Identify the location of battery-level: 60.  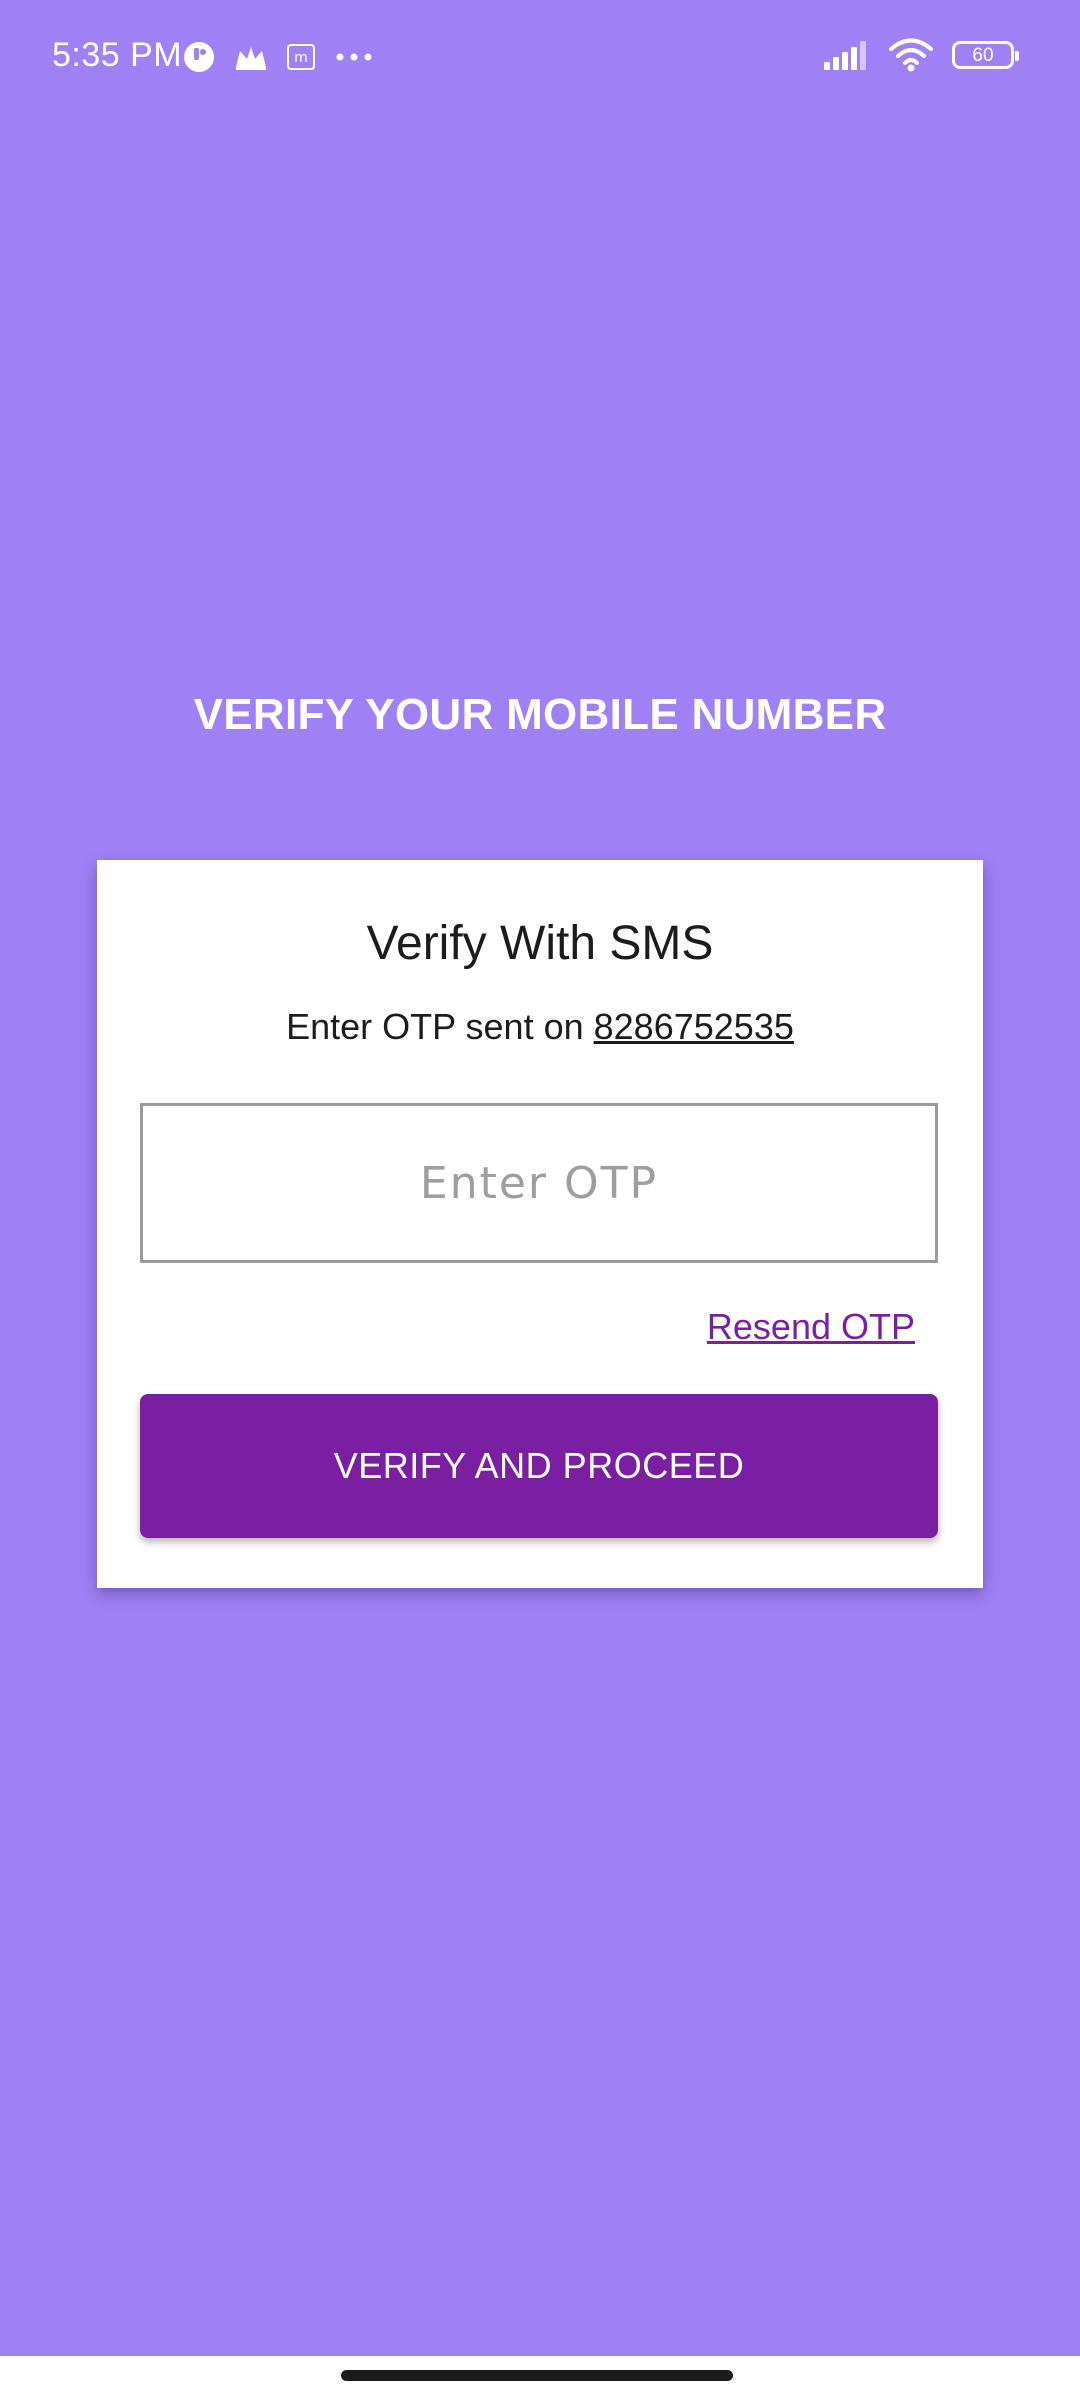
(983, 55).